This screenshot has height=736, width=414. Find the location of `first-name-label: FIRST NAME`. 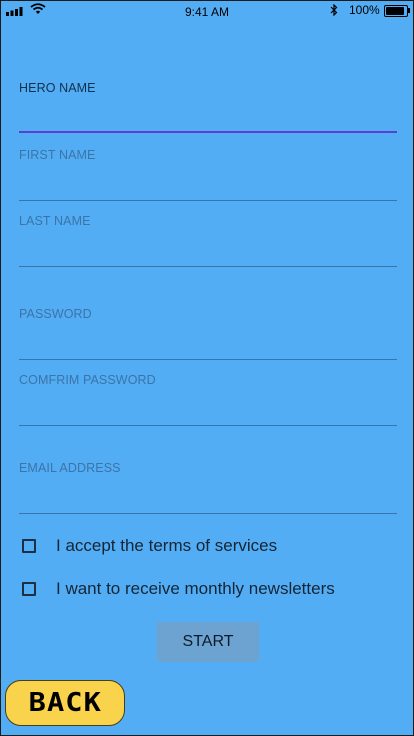

first-name-label: FIRST NAME is located at coordinates (57, 155).